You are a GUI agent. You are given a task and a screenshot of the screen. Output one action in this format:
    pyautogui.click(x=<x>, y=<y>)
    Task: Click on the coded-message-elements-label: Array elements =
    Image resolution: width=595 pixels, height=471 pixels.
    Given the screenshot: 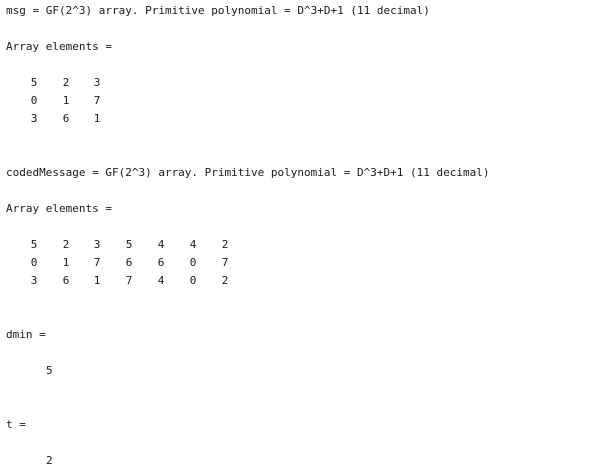 What is the action you would take?
    pyautogui.click(x=59, y=208)
    